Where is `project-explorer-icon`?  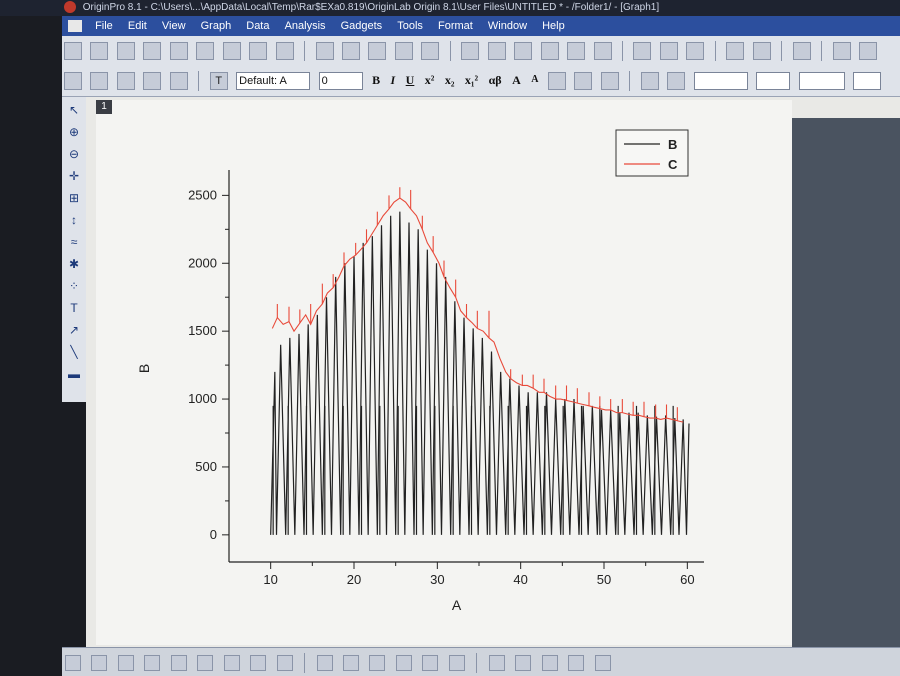
project-explorer-icon is located at coordinates (735, 51).